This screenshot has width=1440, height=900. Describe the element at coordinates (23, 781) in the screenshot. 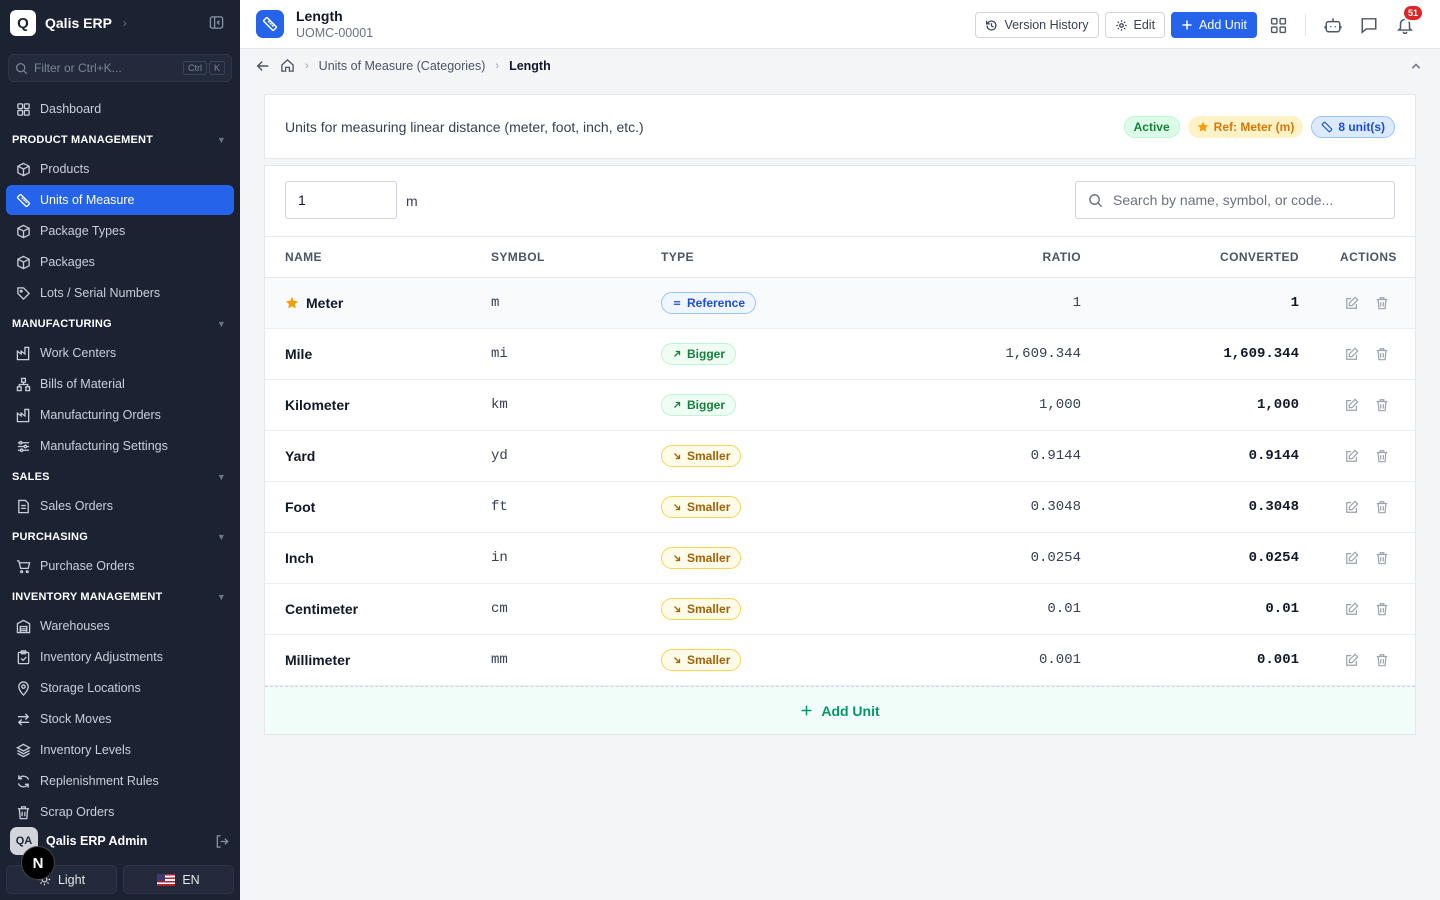

I see `refresh-icon` at that location.